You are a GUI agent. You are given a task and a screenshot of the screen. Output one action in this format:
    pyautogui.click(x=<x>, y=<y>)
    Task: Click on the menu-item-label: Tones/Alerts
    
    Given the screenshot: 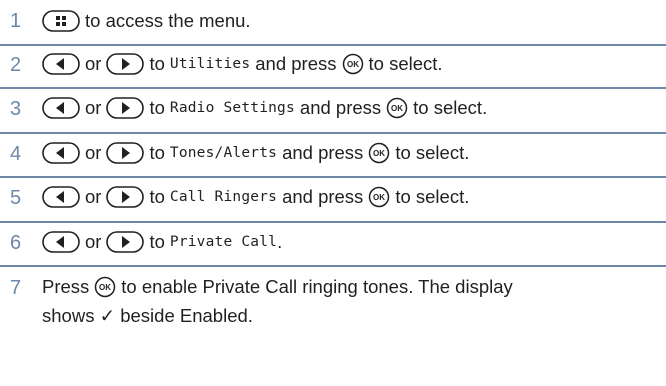 What is the action you would take?
    pyautogui.click(x=223, y=153)
    